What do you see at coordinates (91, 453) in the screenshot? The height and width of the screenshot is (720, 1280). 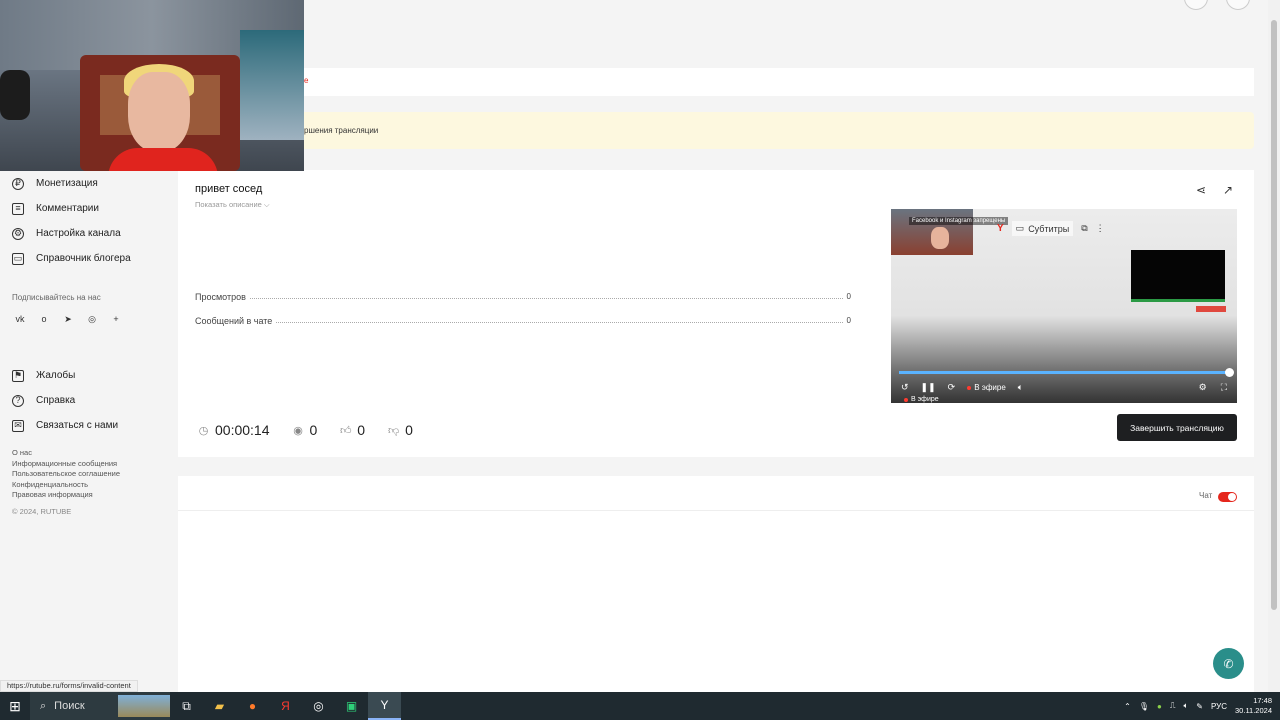 I see `footer-link: О нас` at bounding box center [91, 453].